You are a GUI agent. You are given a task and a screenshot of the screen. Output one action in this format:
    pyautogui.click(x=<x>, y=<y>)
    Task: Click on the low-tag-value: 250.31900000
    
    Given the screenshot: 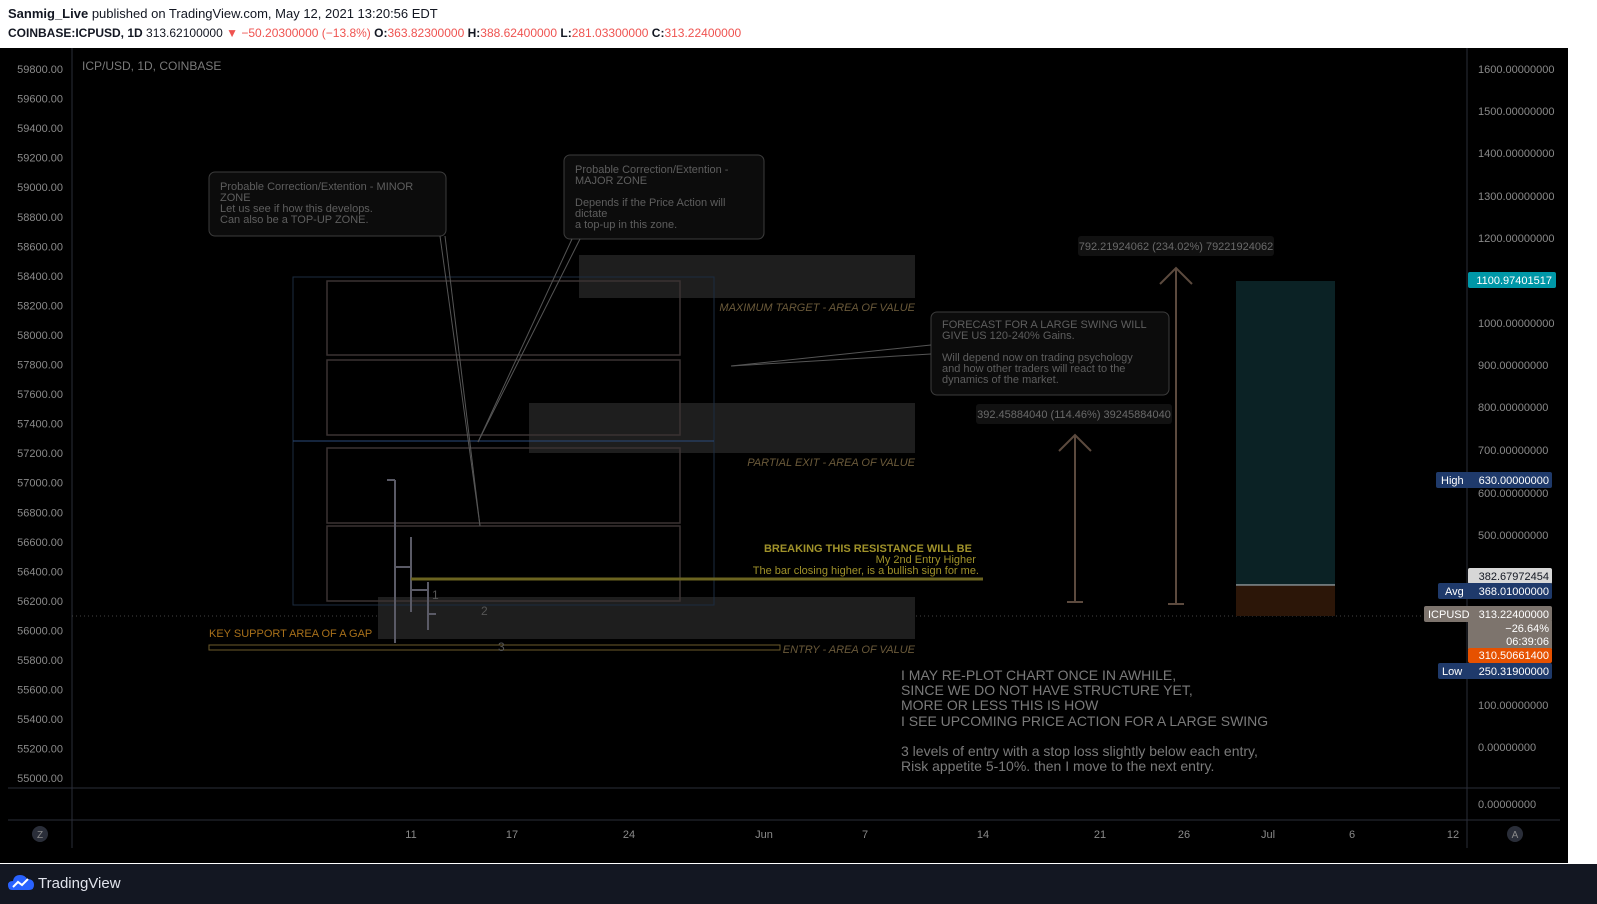 What is the action you would take?
    pyautogui.click(x=1514, y=672)
    